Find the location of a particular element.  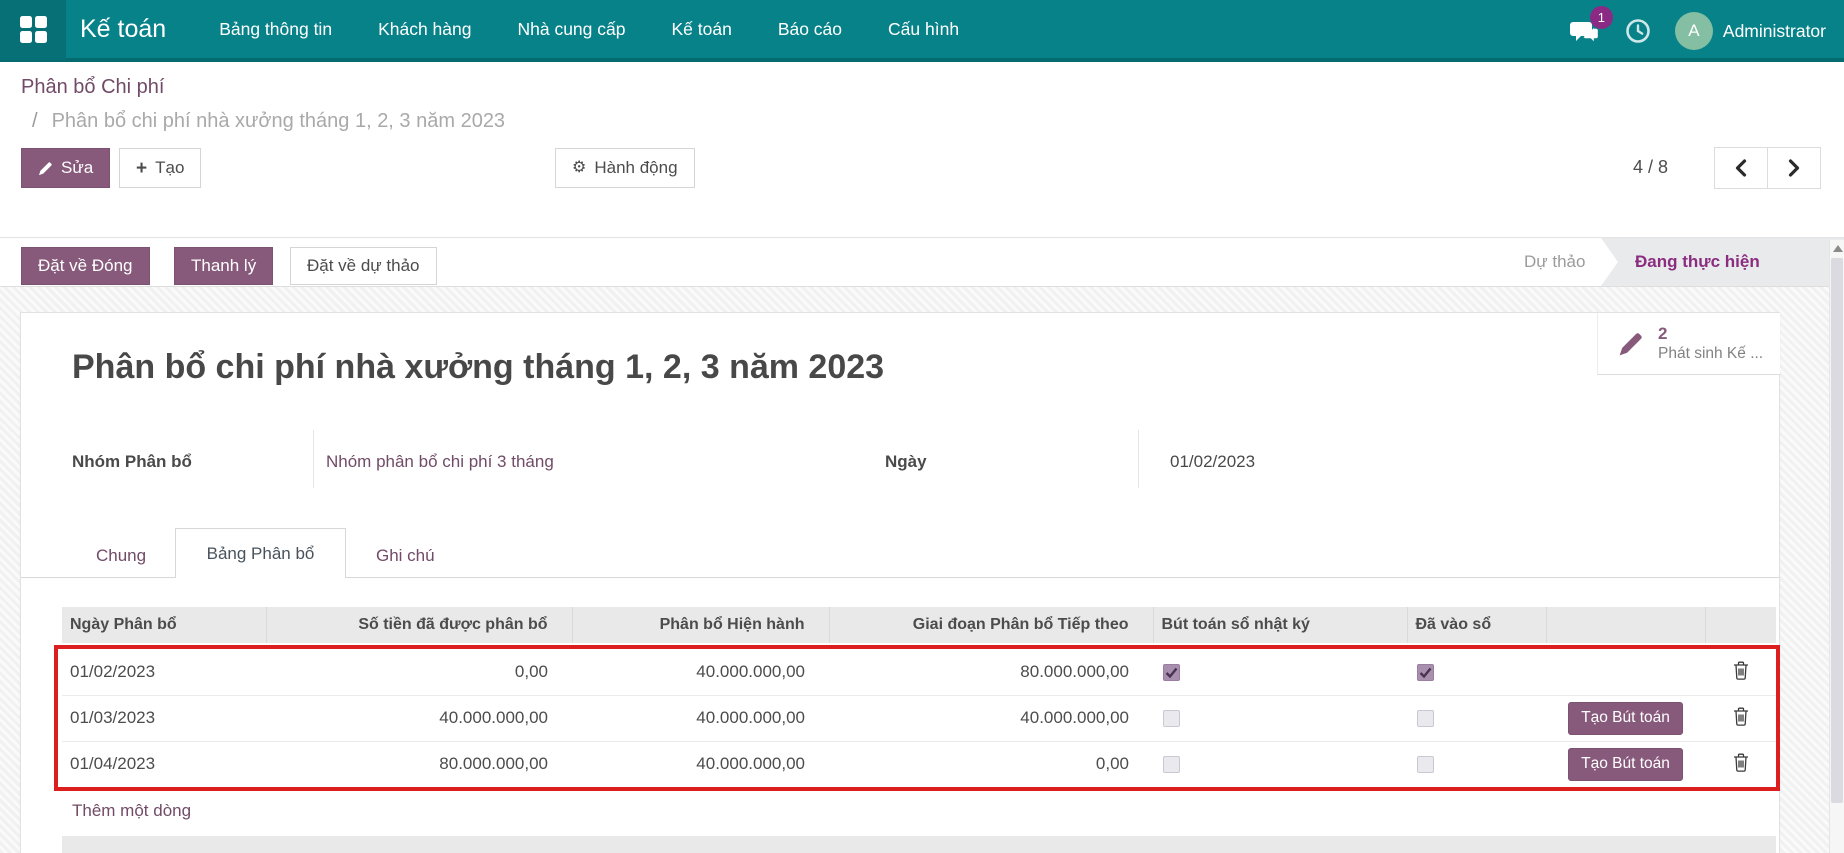

message-count-badge: 1 is located at coordinates (1601, 17).